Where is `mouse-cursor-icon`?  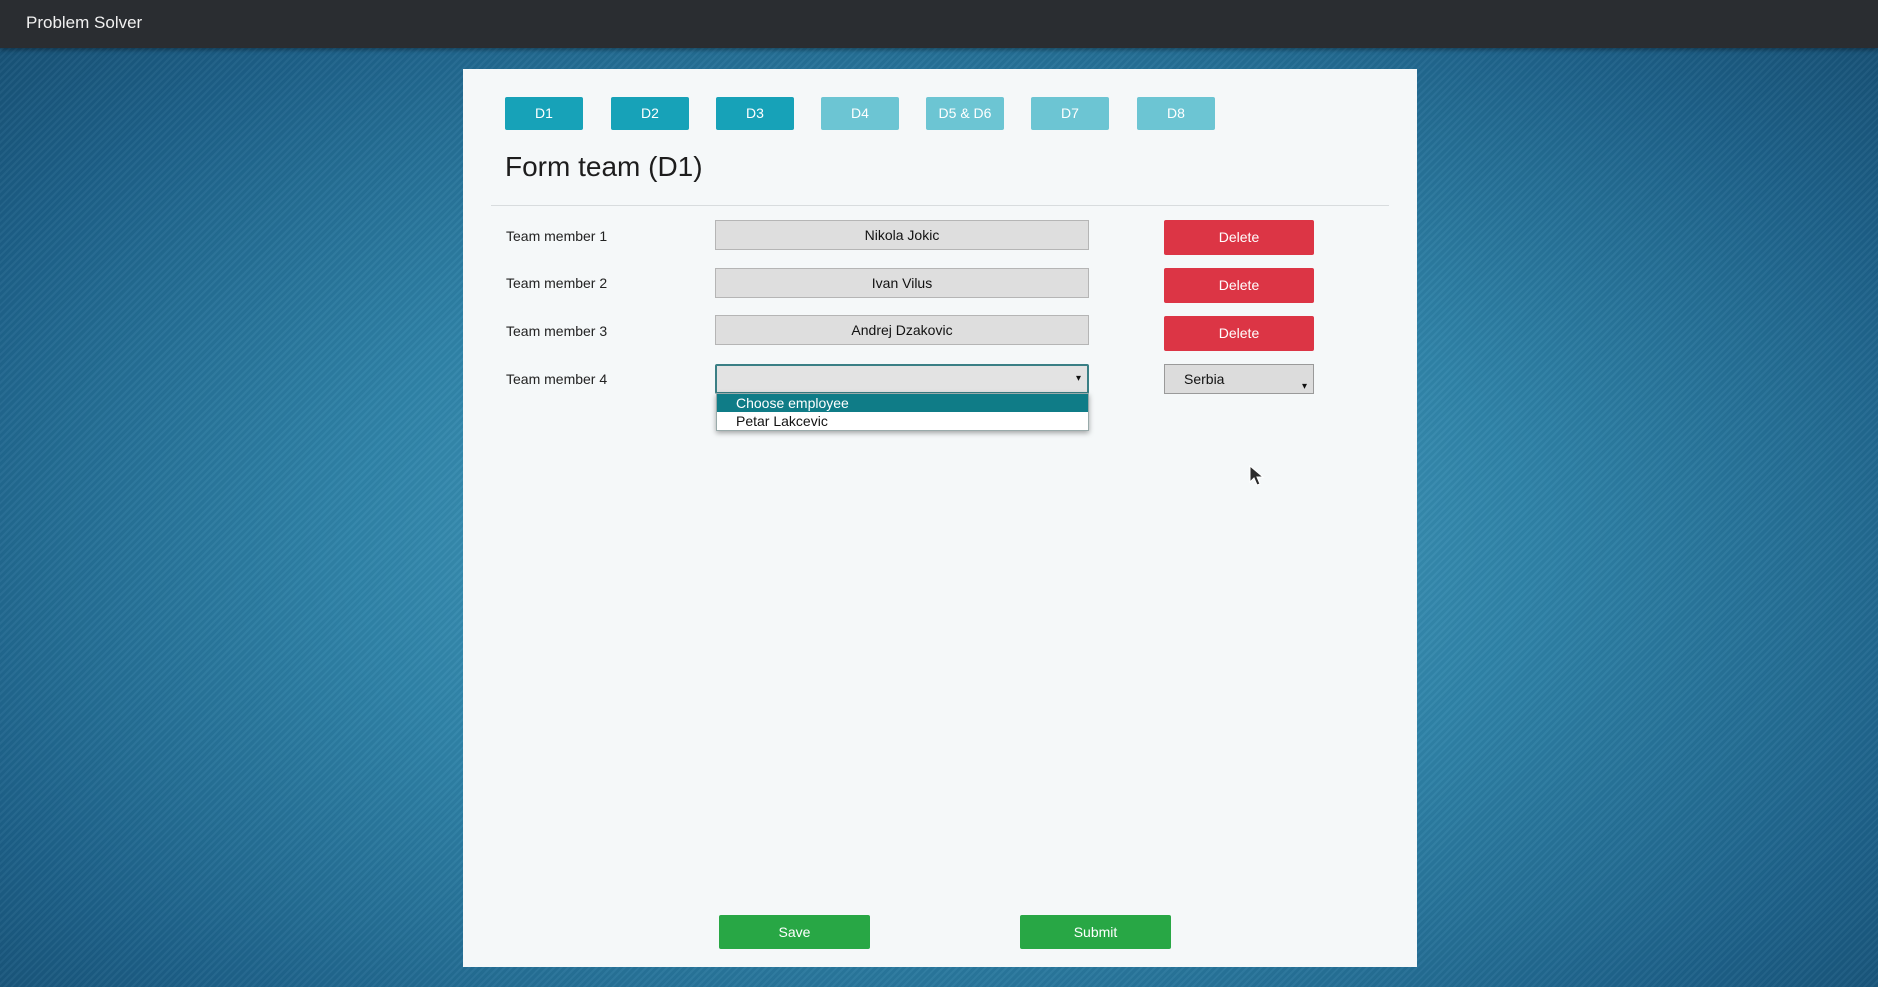
mouse-cursor-icon is located at coordinates (1257, 475).